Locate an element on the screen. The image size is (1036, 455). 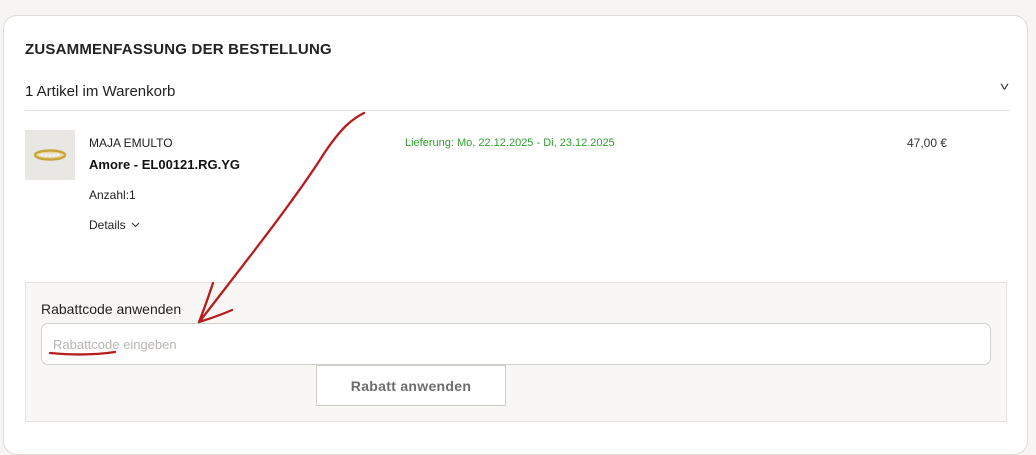
discount-code-input is located at coordinates (516, 344).